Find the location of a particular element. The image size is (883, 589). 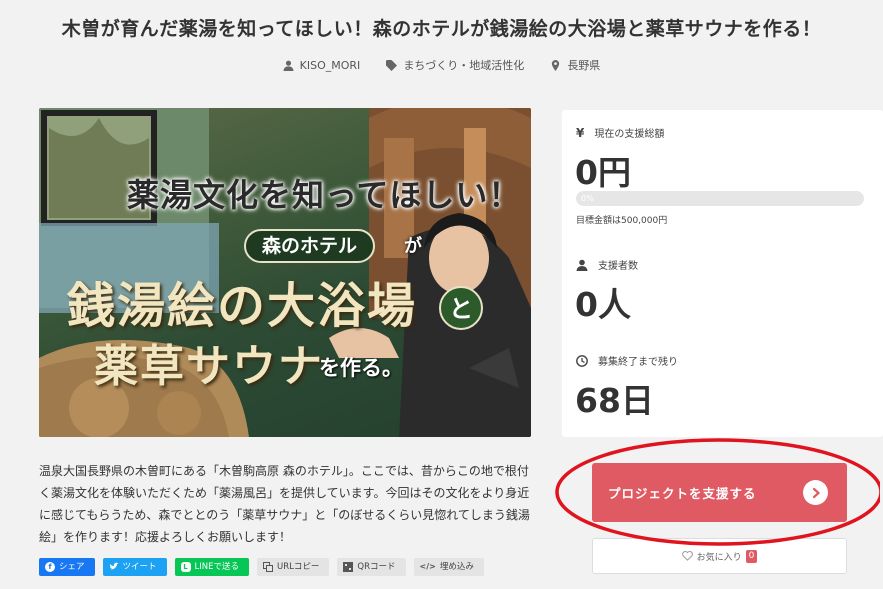

chevron-right-icon is located at coordinates (815, 492).